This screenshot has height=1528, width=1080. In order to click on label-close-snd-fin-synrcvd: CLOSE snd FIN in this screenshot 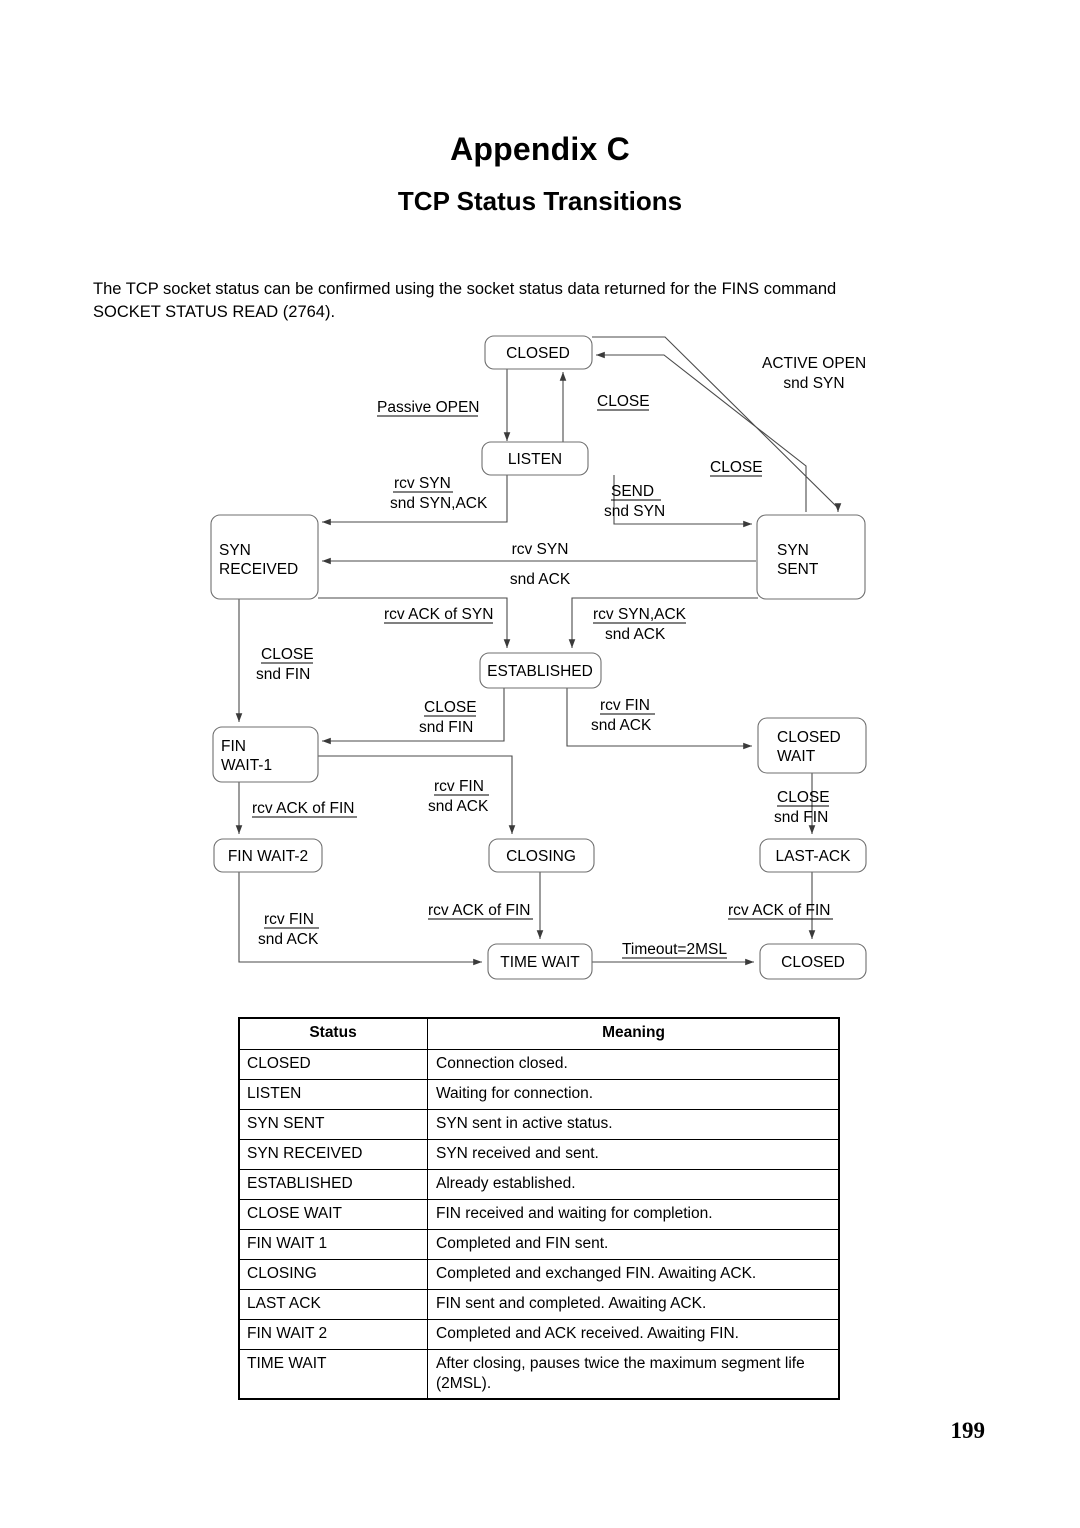, I will do `click(285, 664)`.